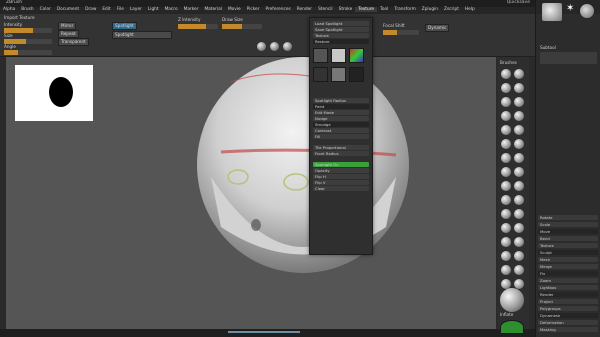  What do you see at coordinates (568, 231) in the screenshot?
I see `tool-option-move: Move` at bounding box center [568, 231].